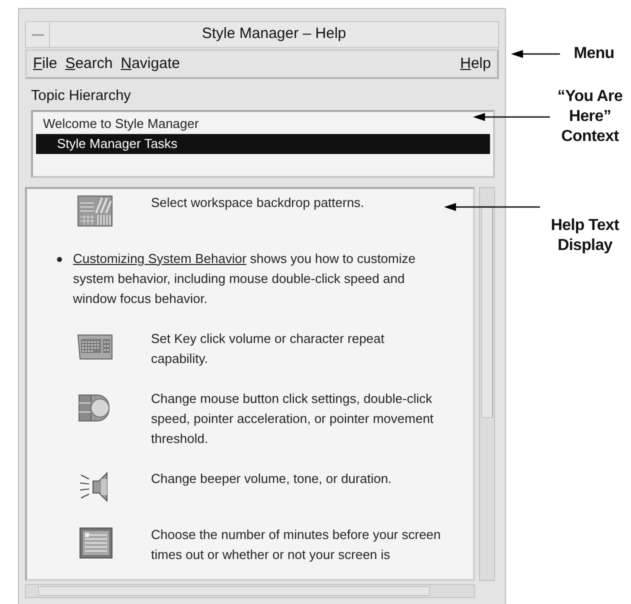 This screenshot has height=604, width=631. What do you see at coordinates (81, 96) in the screenshot?
I see `section-label: Topic Hierarchy` at bounding box center [81, 96].